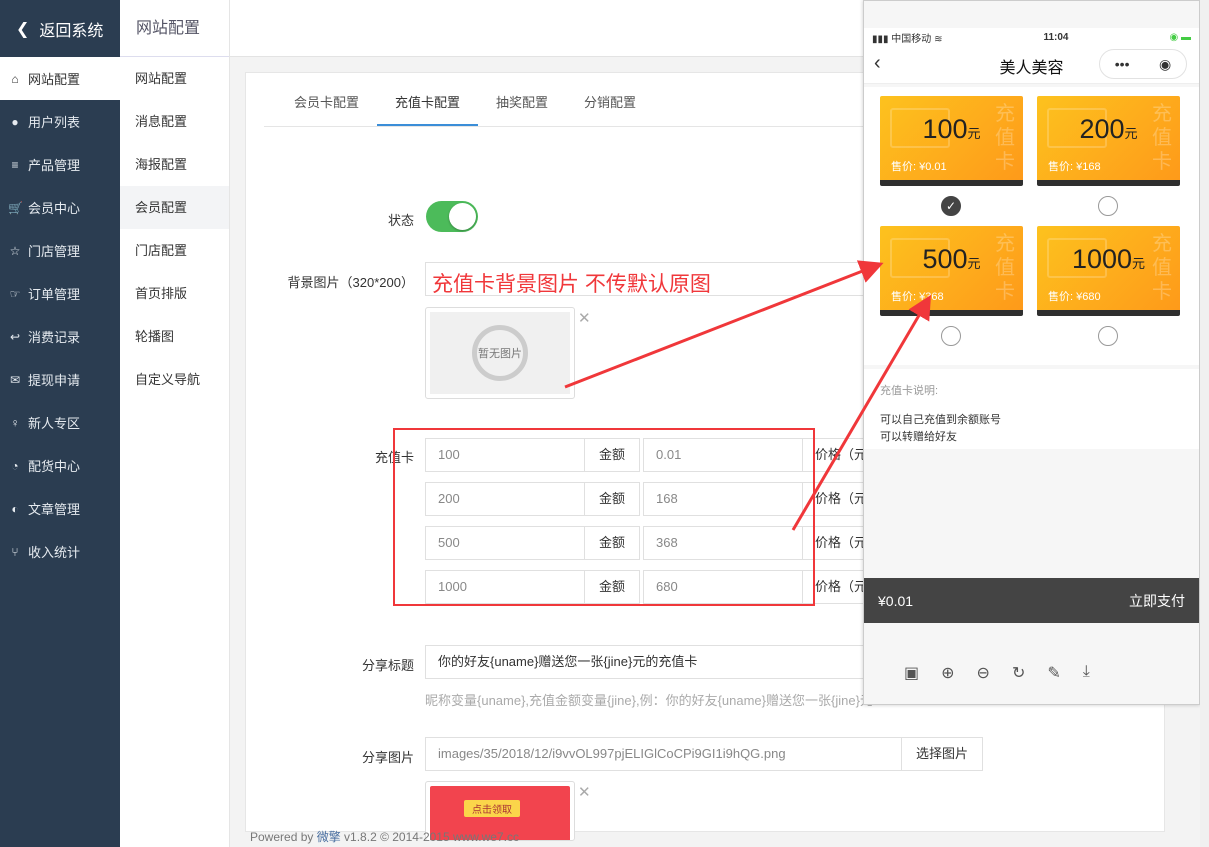  Describe the element at coordinates (861, 412) in the screenshot. I see `arrow-to-price` at that location.